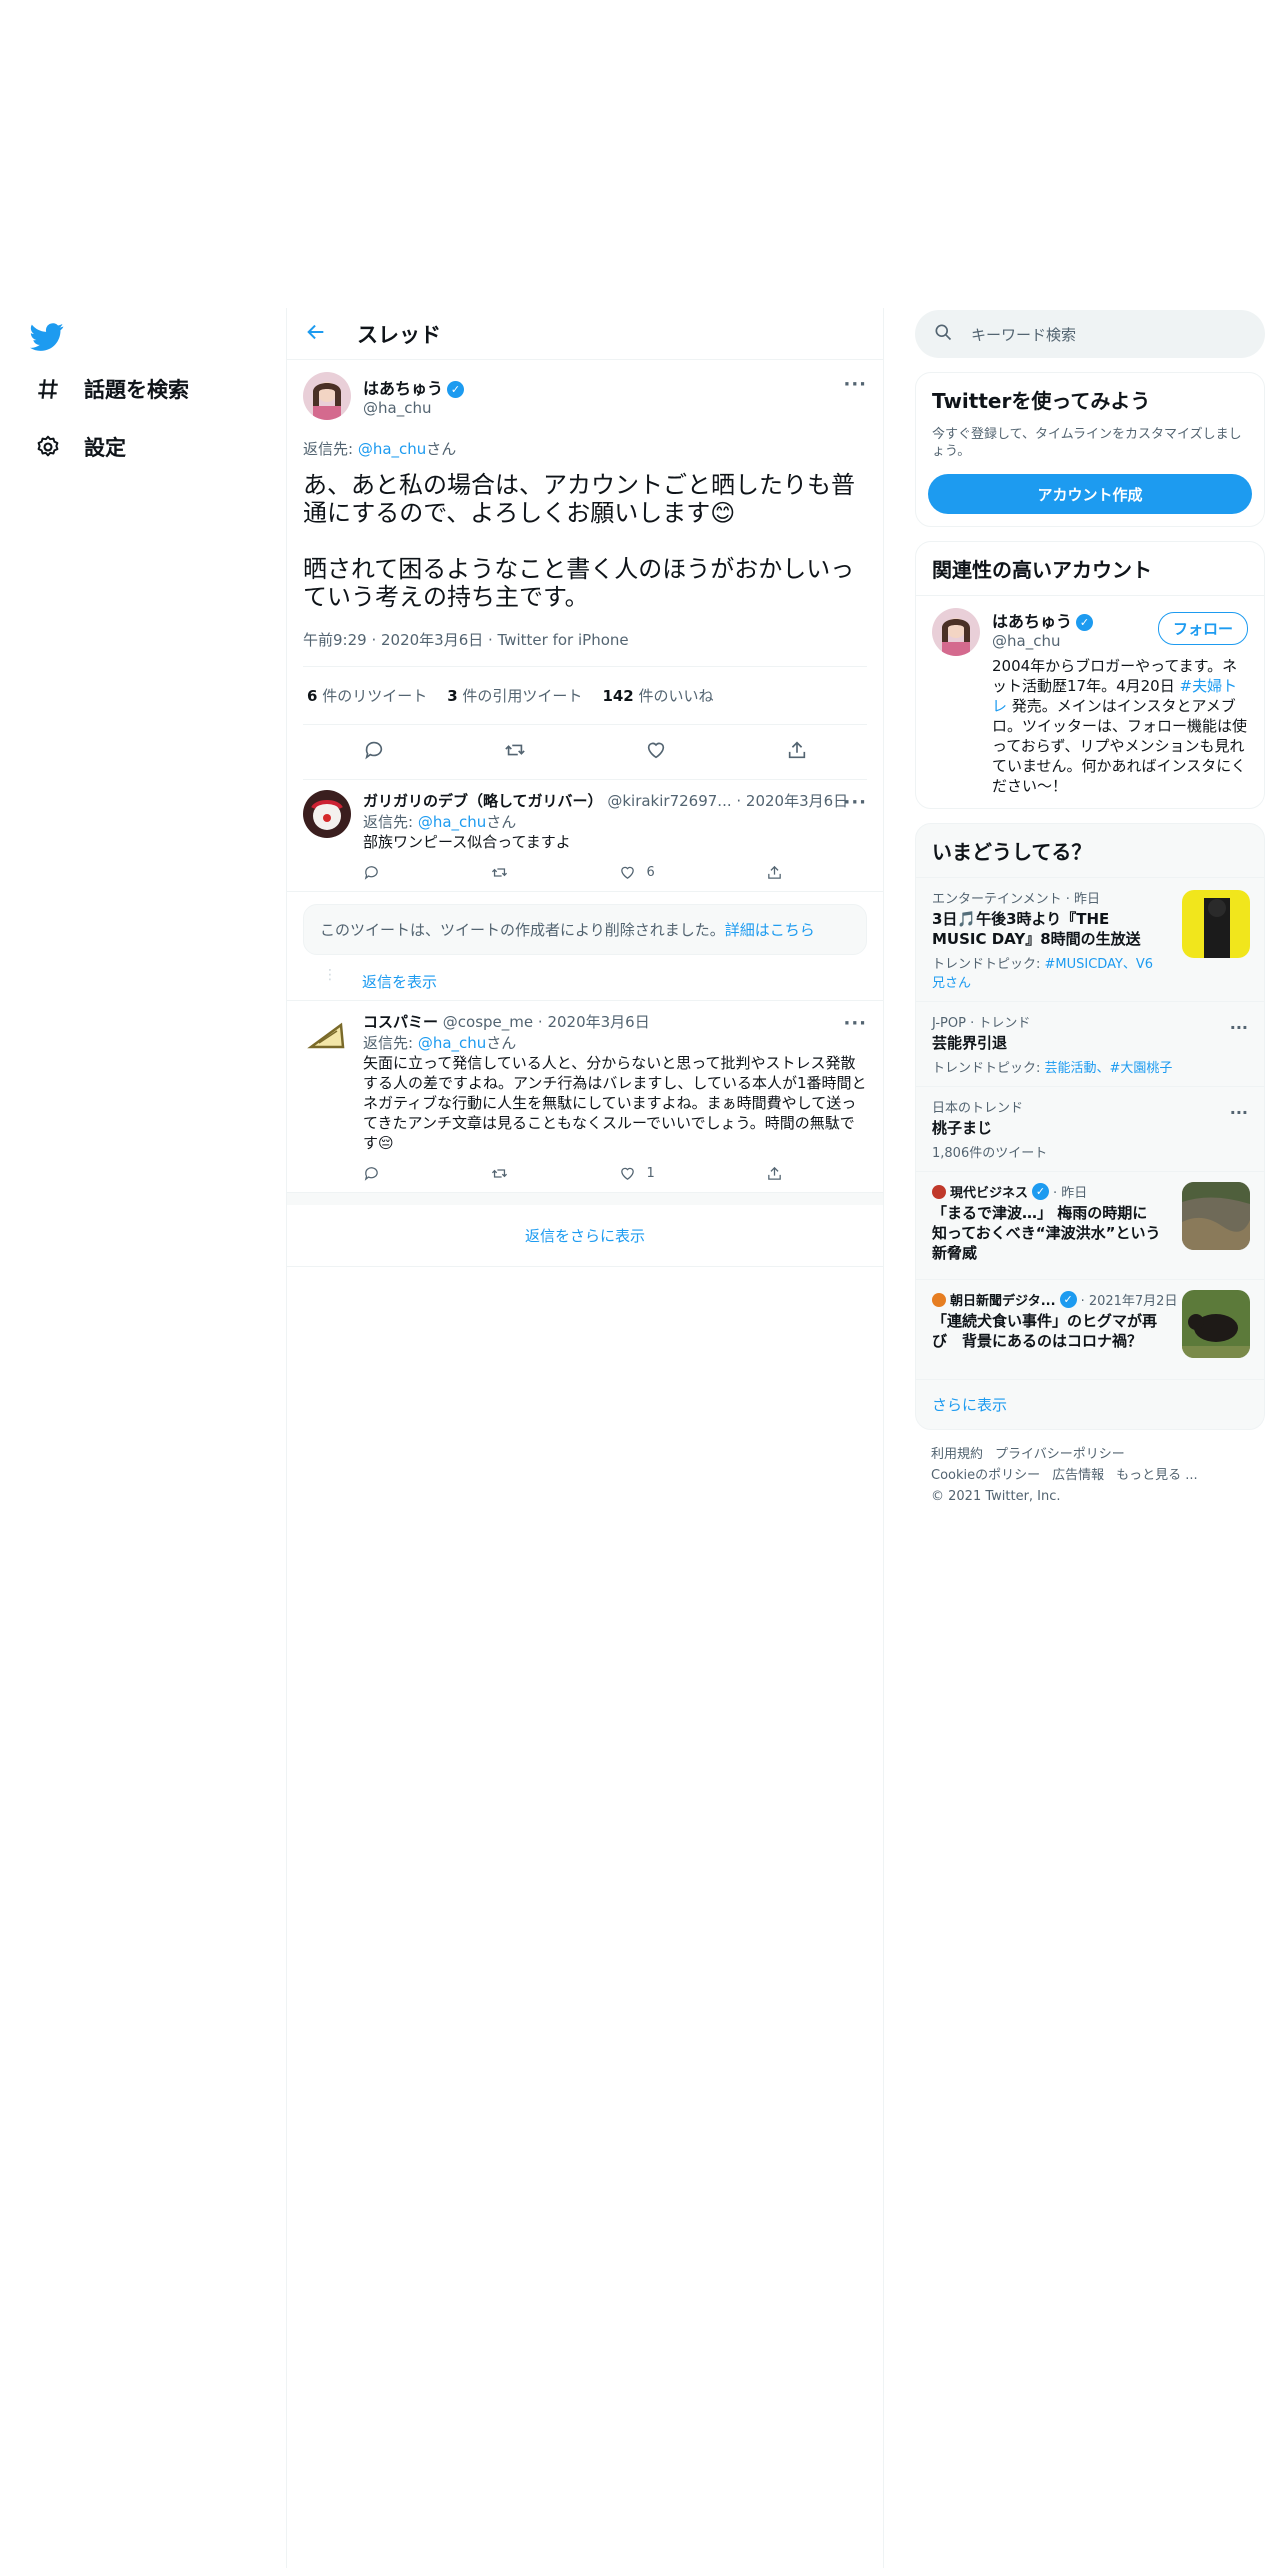 Image resolution: width=1284 pixels, height=2568 pixels. I want to click on follow-button: フォロー, so click(1202, 628).